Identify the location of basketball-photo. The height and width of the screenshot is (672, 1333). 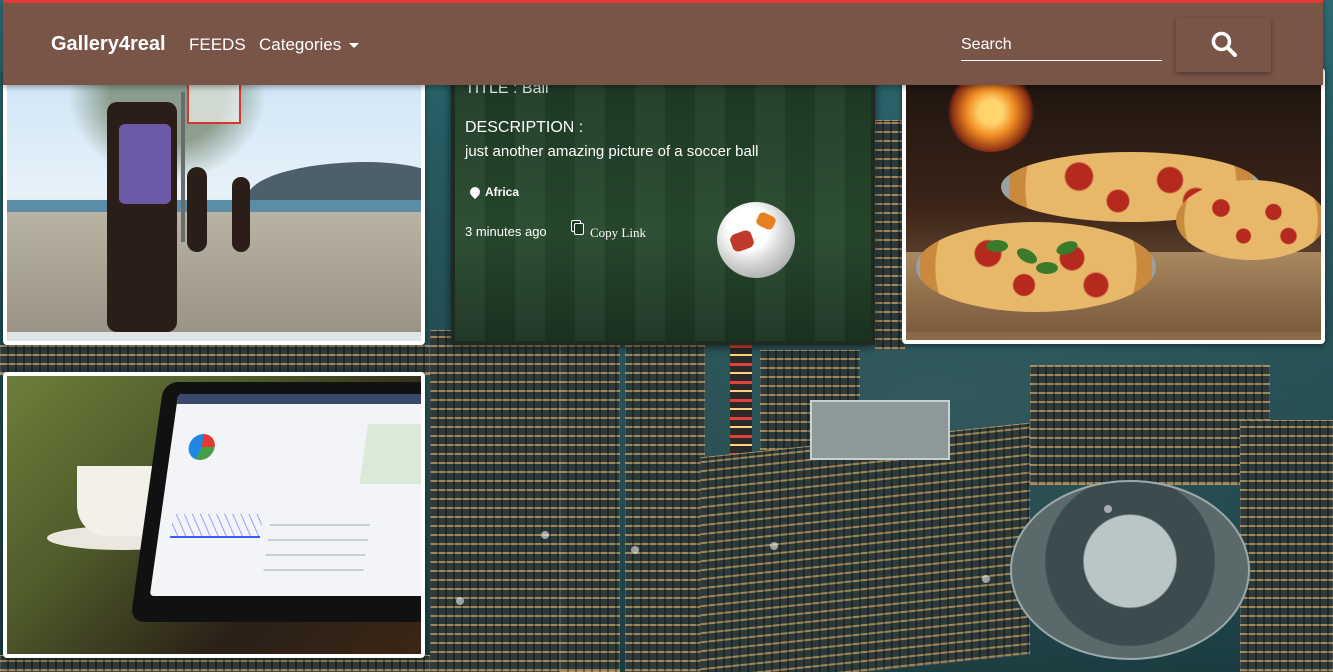
(214, 206).